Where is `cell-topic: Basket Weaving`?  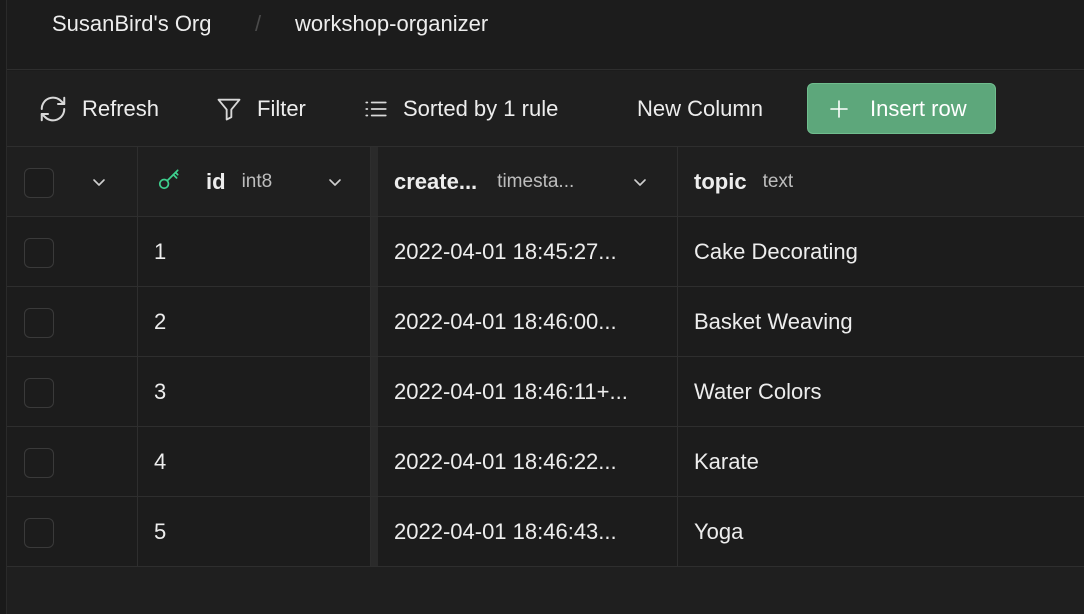 cell-topic: Basket Weaving is located at coordinates (881, 321).